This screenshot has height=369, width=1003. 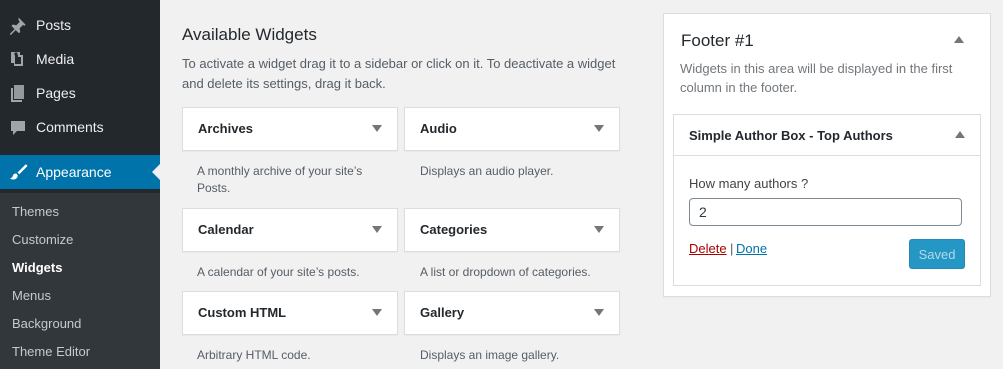 What do you see at coordinates (18, 172) in the screenshot?
I see `paintbrush-icon` at bounding box center [18, 172].